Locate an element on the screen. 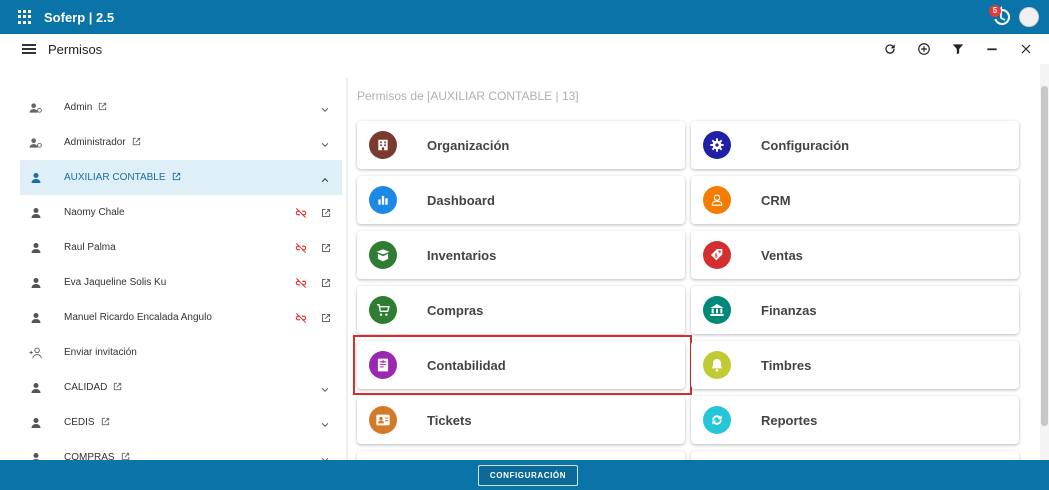 Image resolution: width=1049 pixels, height=490 pixels. refresh-icon is located at coordinates (890, 49).